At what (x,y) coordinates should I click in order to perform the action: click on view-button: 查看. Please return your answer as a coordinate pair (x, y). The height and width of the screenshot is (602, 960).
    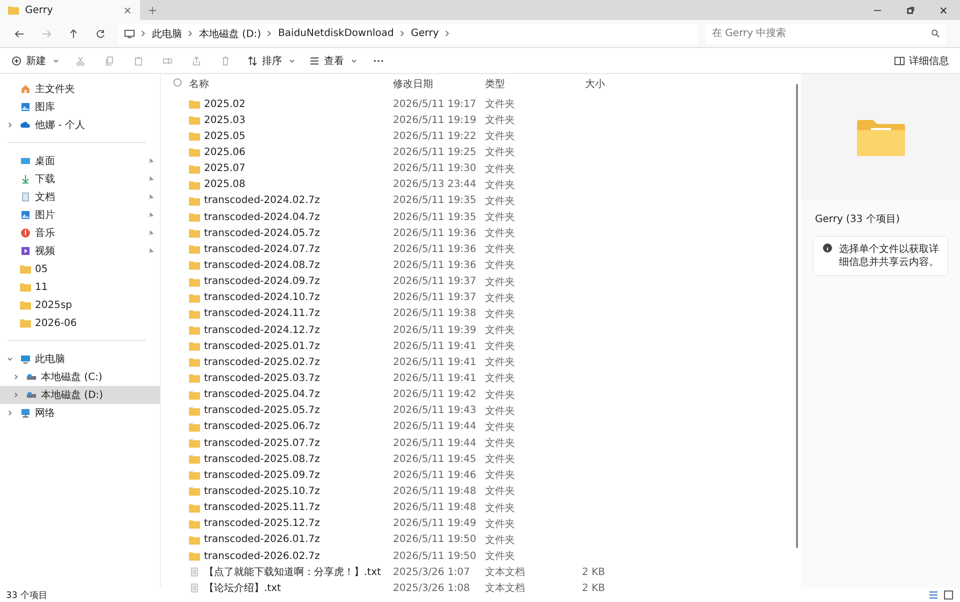
    Looking at the image, I should click on (333, 60).